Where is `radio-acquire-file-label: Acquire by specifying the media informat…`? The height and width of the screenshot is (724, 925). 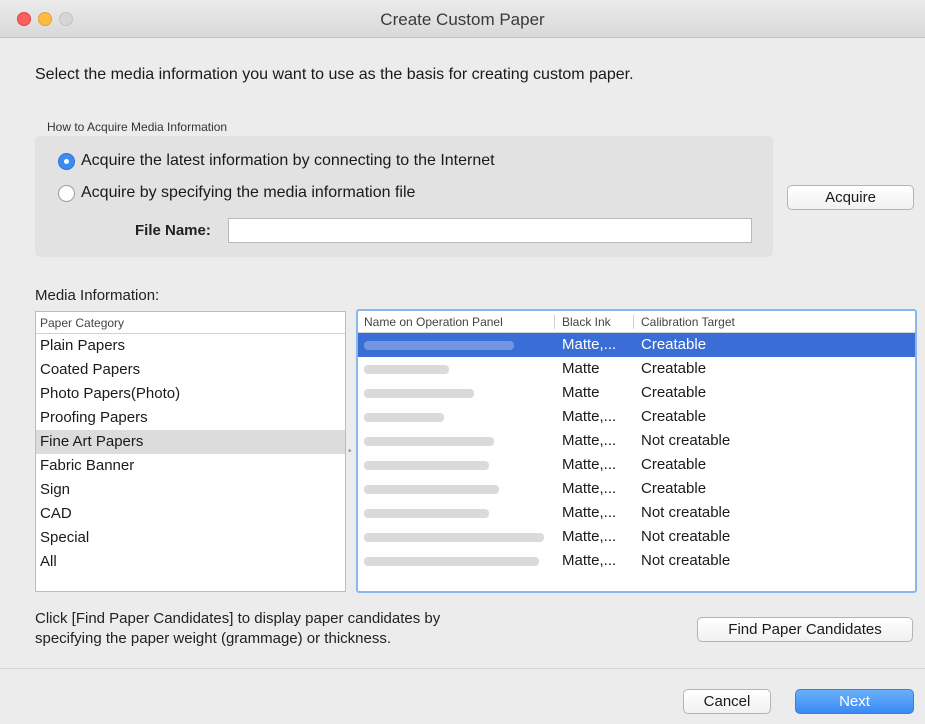
radio-acquire-file-label: Acquire by specifying the media informat… is located at coordinates (248, 193).